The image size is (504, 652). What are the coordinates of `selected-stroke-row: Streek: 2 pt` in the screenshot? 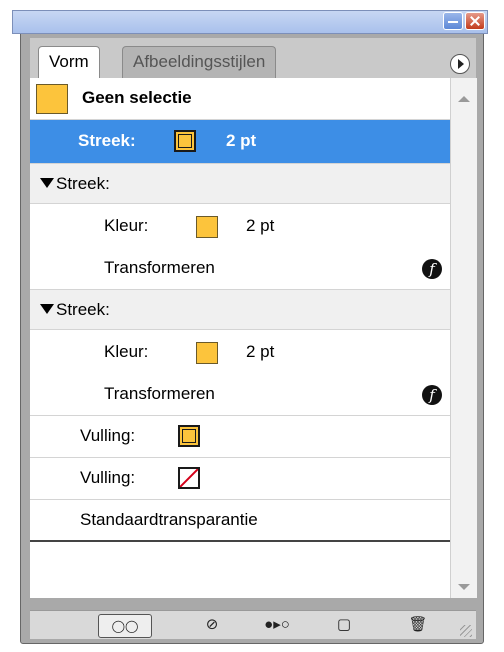 It's located at (240, 142).